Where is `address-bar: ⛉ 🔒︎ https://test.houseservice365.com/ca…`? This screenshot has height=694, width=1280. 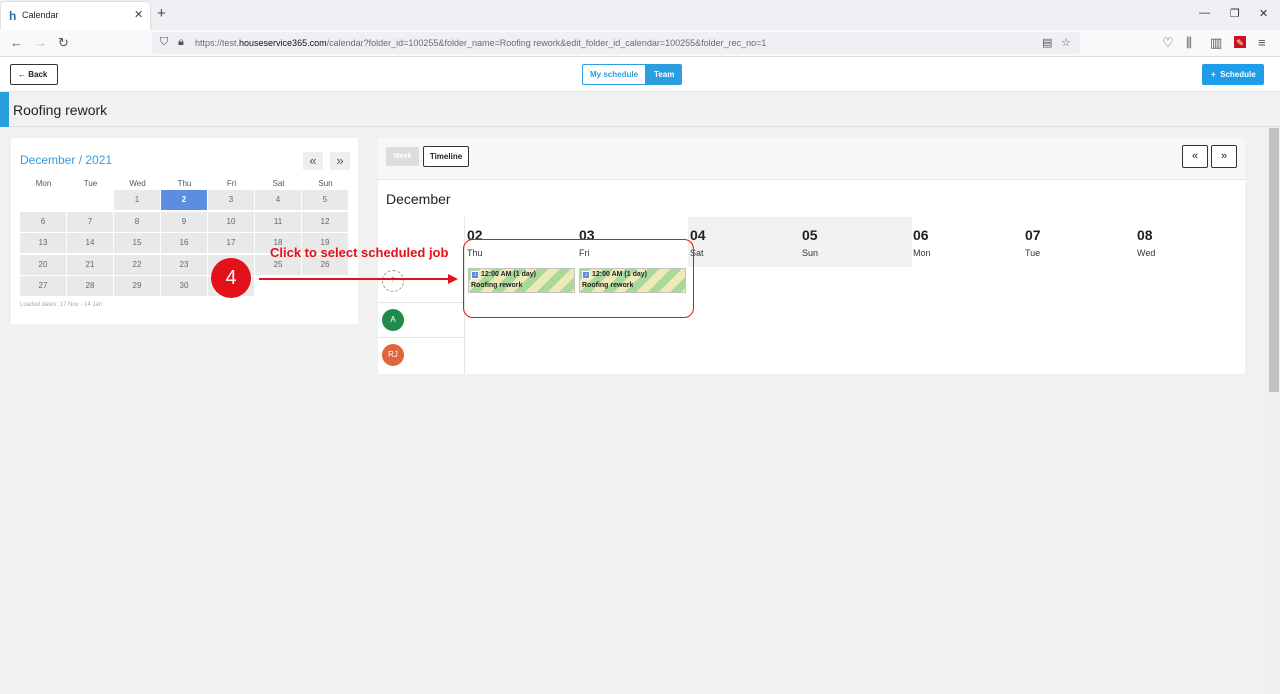
address-bar: ⛉ 🔒︎ https://test.houseservice365.com/ca… is located at coordinates (616, 43).